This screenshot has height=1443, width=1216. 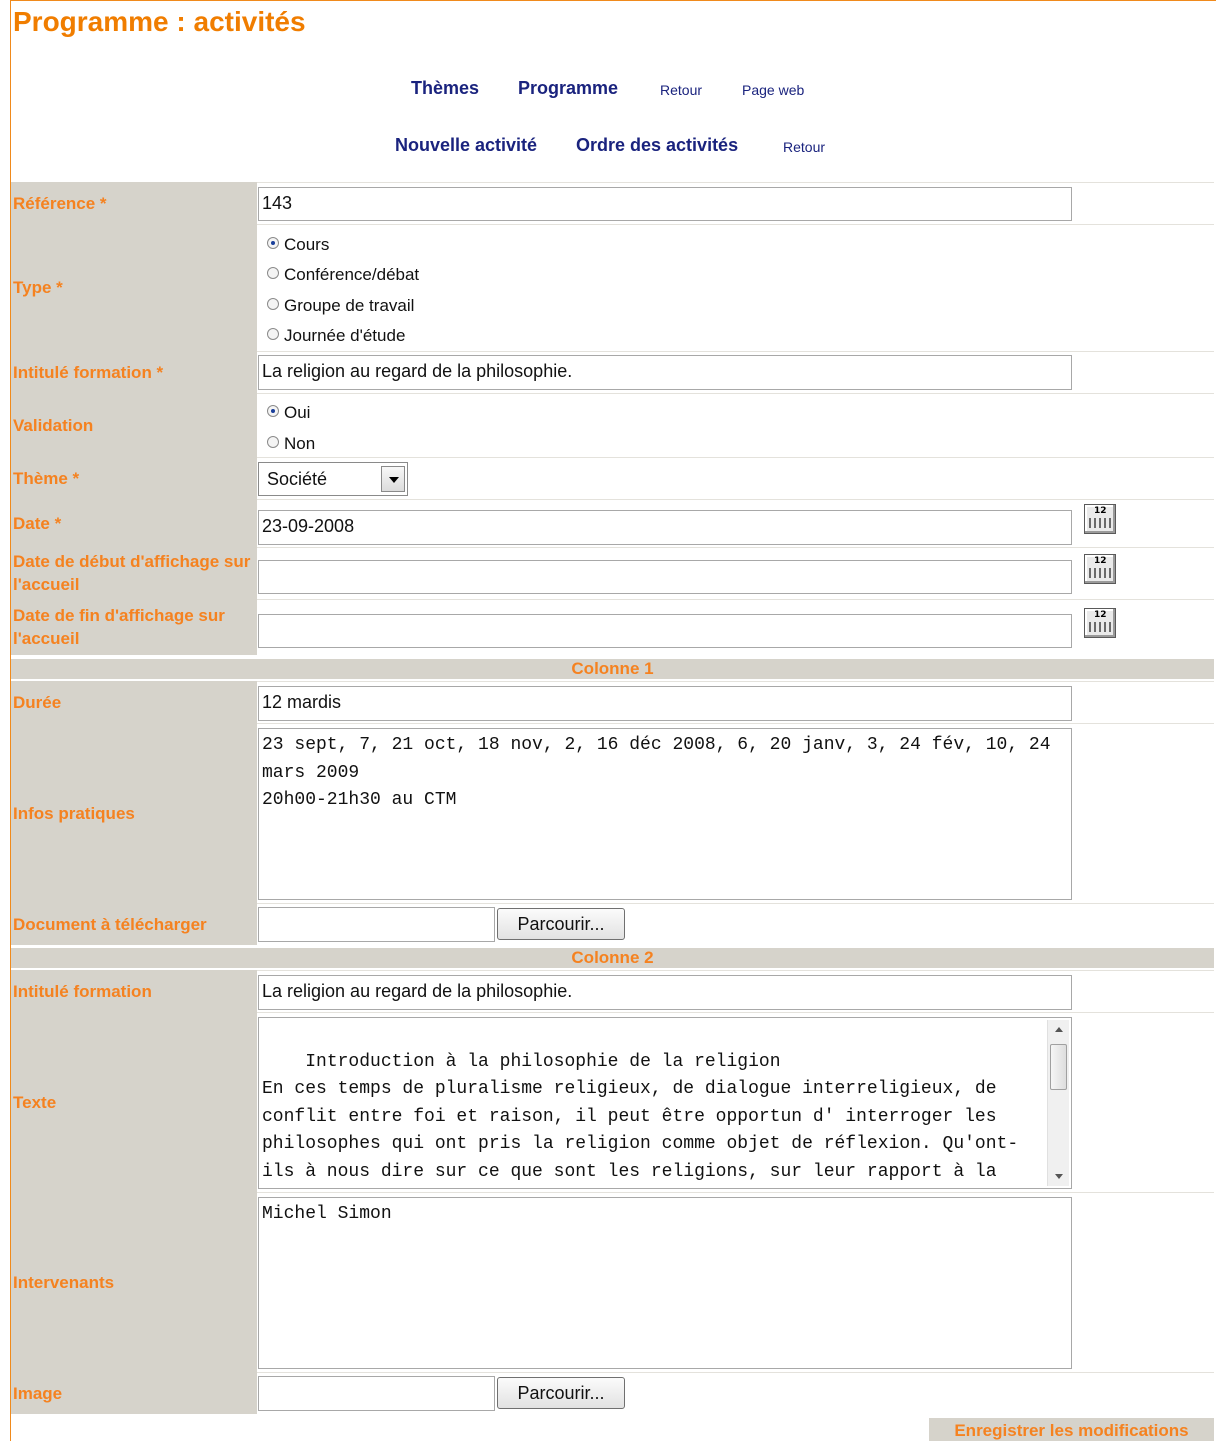 What do you see at coordinates (665, 1283) in the screenshot?
I see `intervenants-textarea: Michel Simon` at bounding box center [665, 1283].